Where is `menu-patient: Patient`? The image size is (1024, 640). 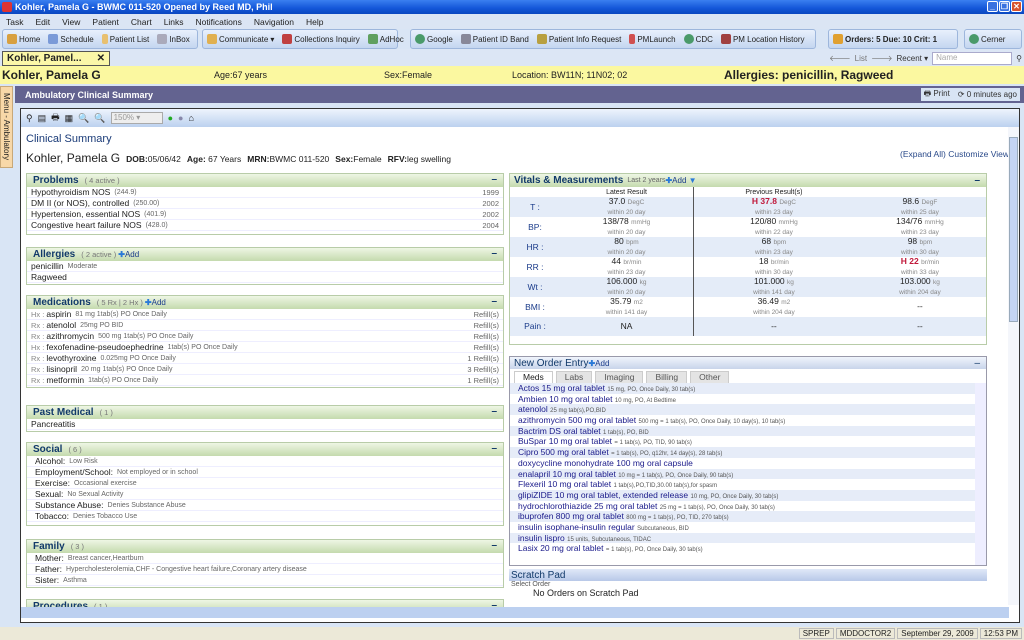 menu-patient: Patient is located at coordinates (105, 22).